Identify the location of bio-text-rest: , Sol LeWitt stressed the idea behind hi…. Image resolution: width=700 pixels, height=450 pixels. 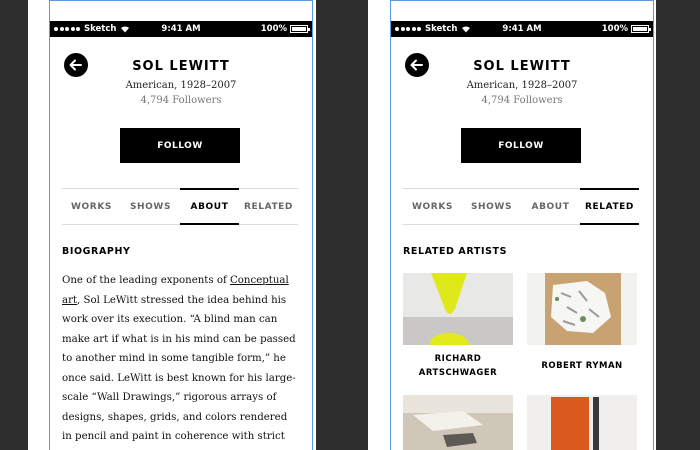
(179, 368).